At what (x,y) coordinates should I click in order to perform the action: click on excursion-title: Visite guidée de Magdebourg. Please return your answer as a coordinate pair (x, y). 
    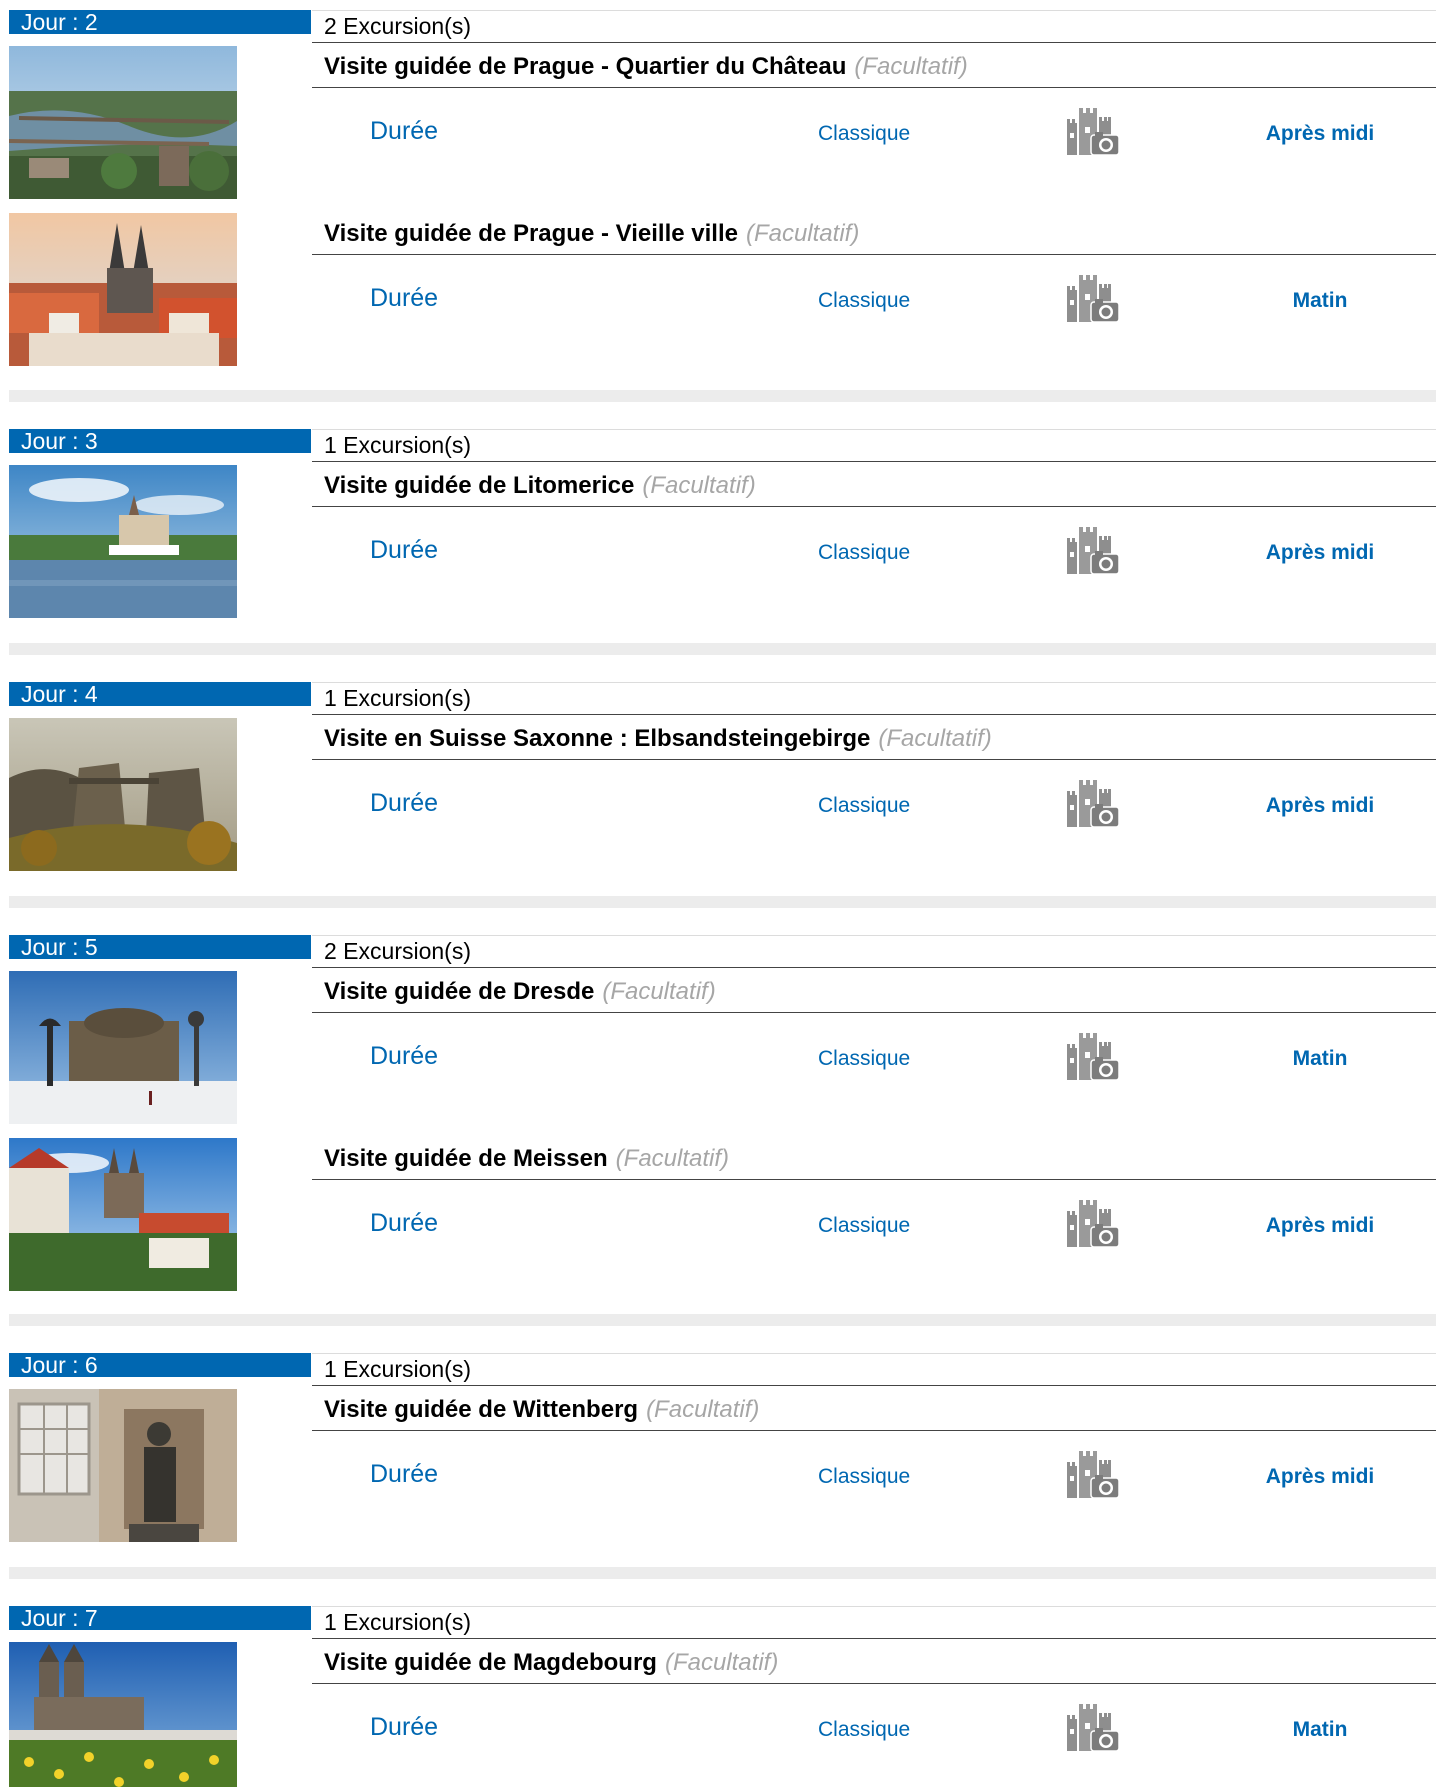
    Looking at the image, I should click on (490, 1662).